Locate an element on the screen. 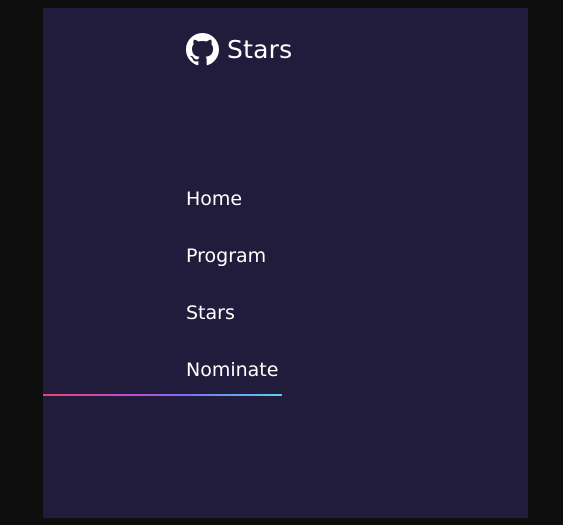 The width and height of the screenshot is (563, 525). brand-link: Stars is located at coordinates (239, 49).